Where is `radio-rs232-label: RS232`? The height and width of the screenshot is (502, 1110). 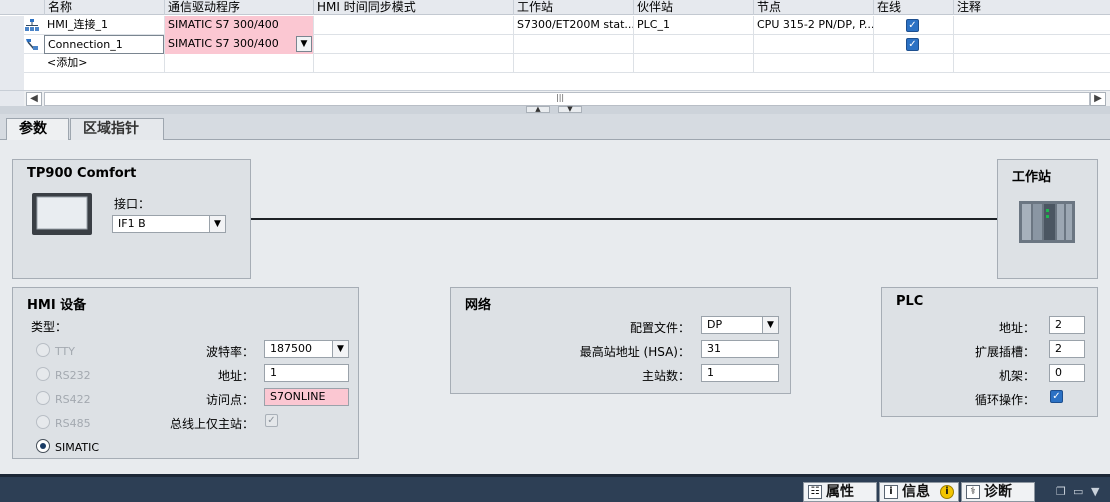 radio-rs232-label: RS232 is located at coordinates (73, 375).